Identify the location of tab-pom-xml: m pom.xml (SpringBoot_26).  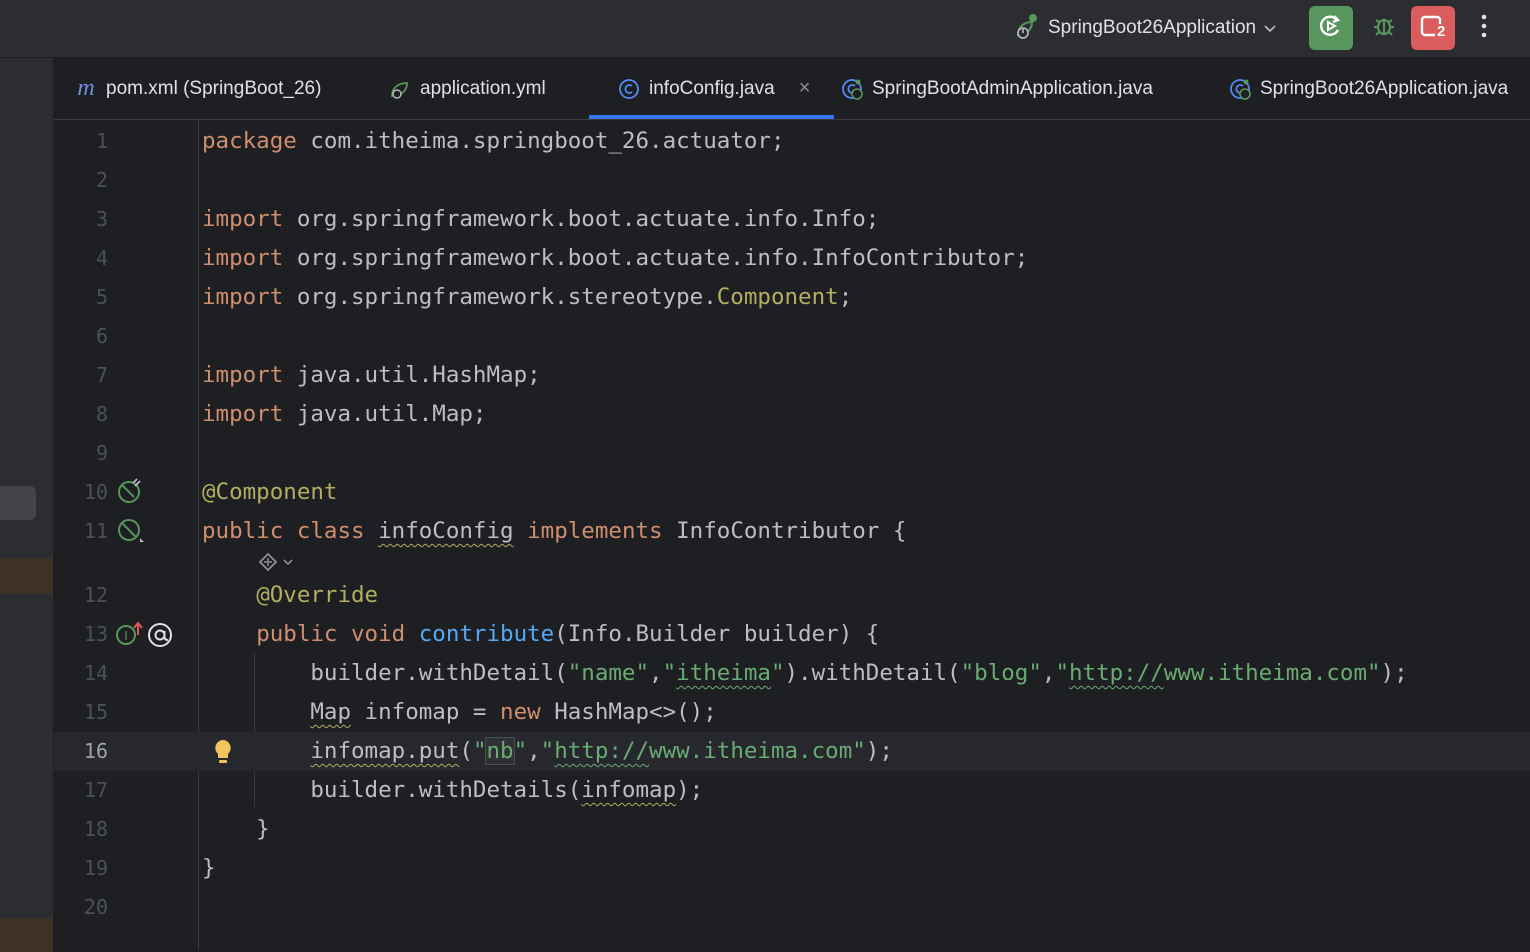
(197, 88).